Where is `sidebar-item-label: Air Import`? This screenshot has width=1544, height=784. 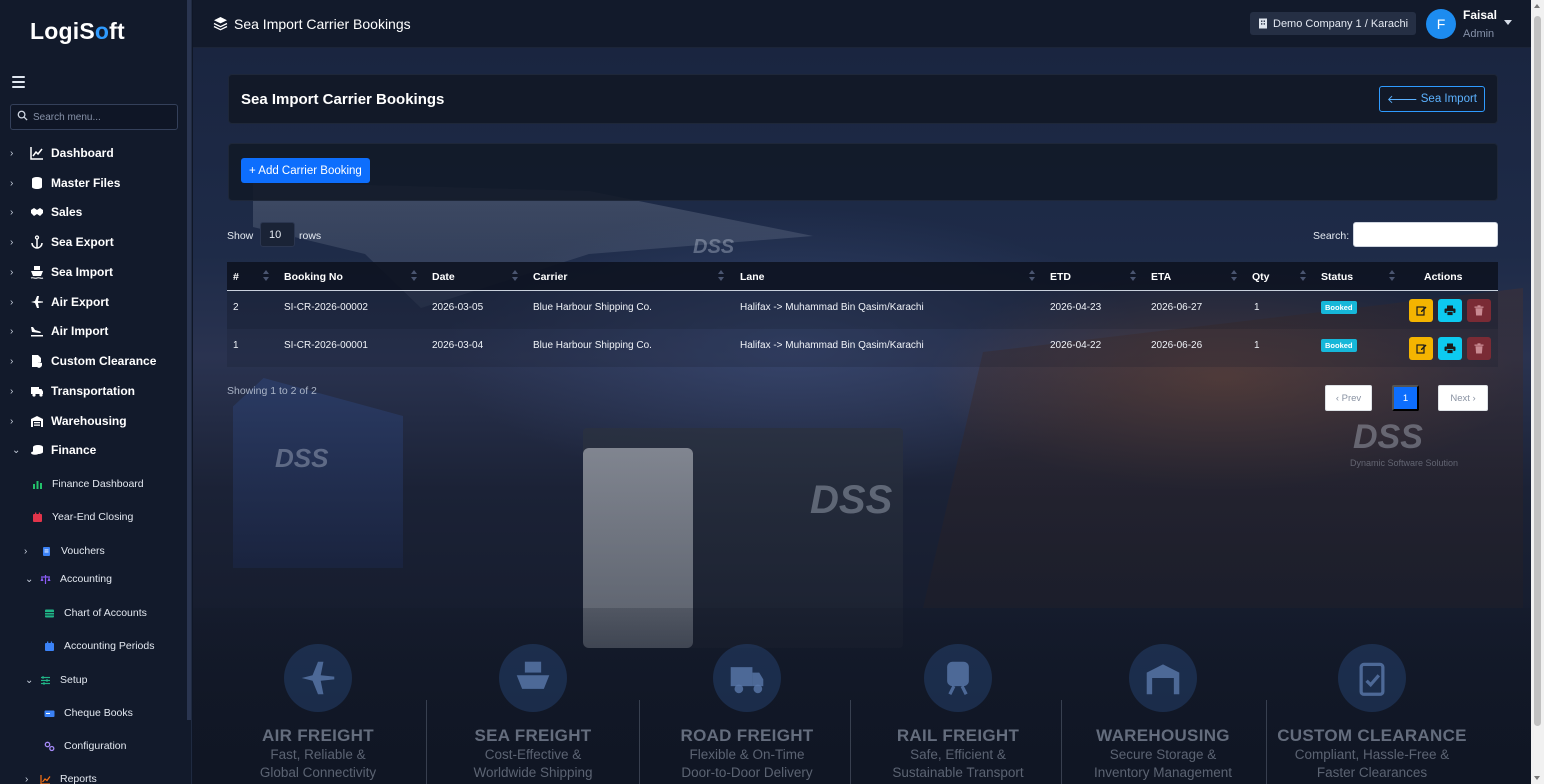
sidebar-item-label: Air Import is located at coordinates (80, 331).